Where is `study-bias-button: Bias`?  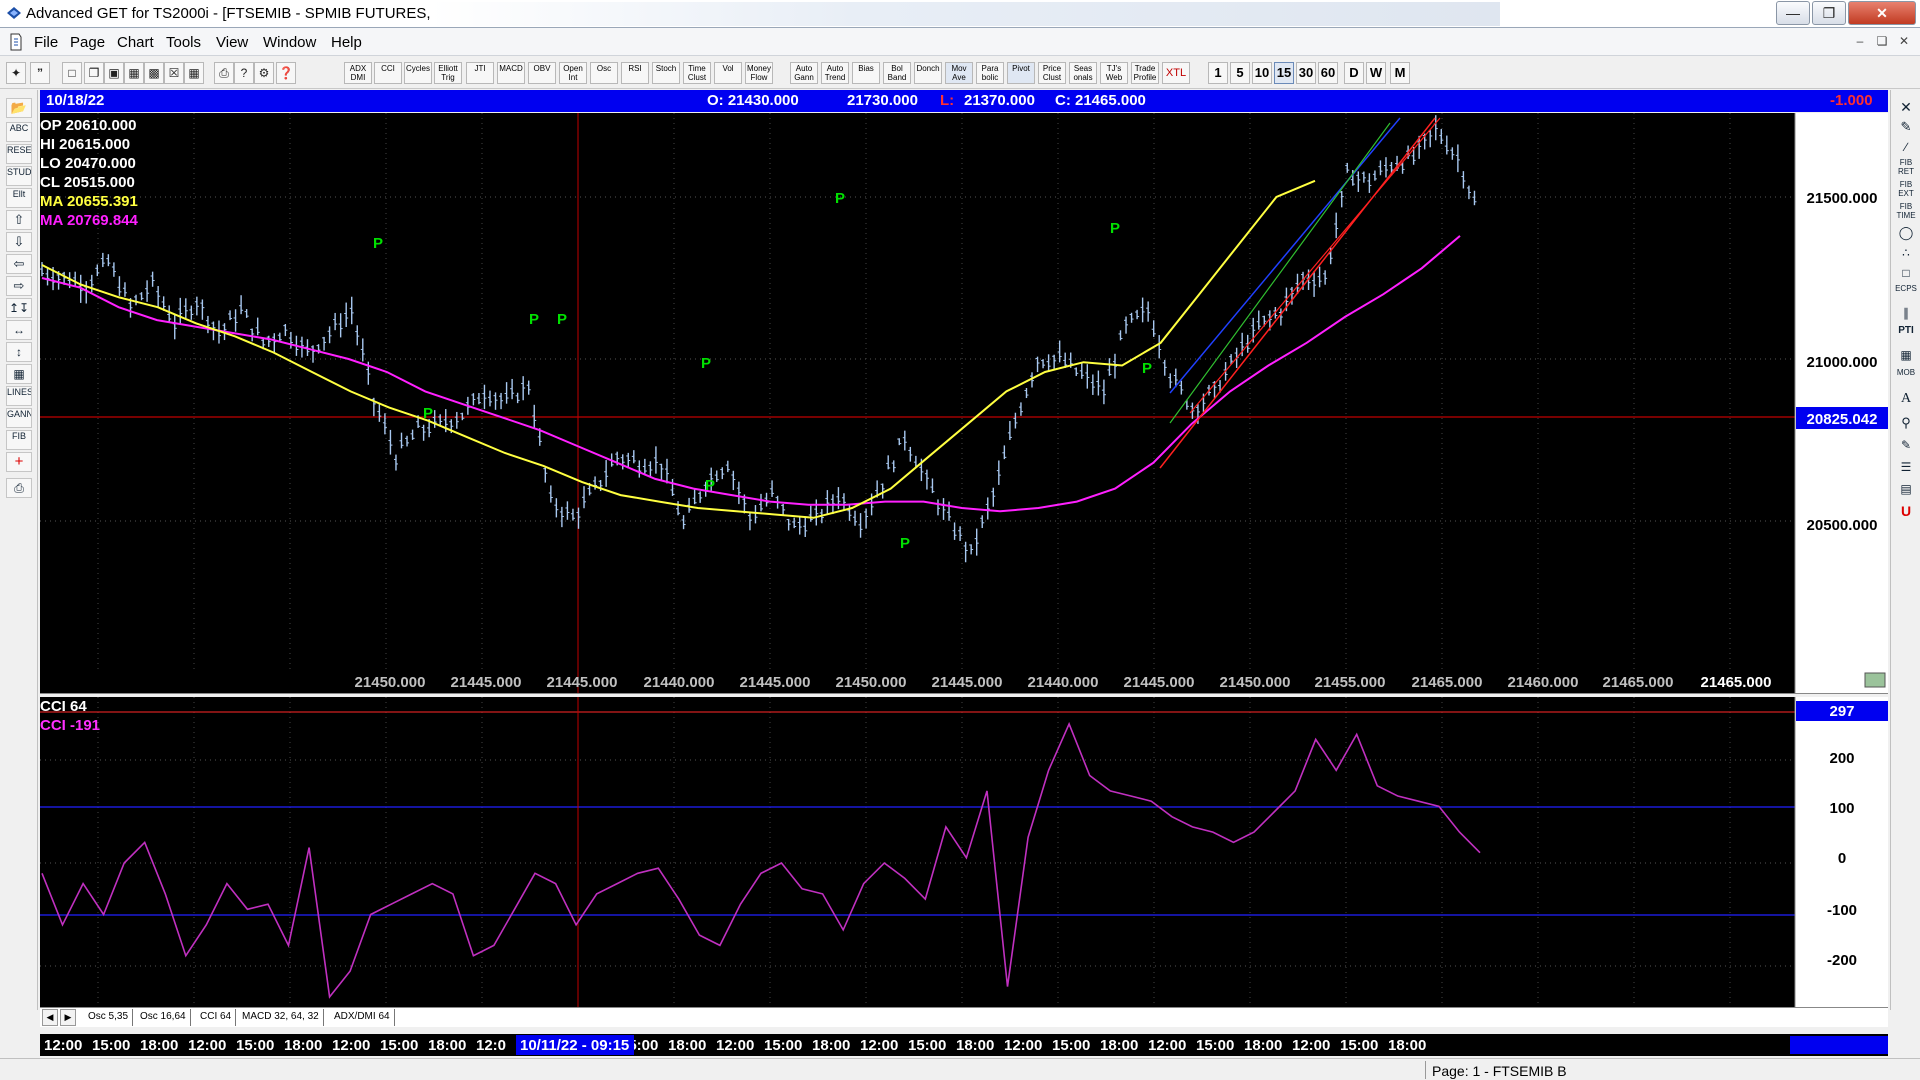 study-bias-button: Bias is located at coordinates (866, 73).